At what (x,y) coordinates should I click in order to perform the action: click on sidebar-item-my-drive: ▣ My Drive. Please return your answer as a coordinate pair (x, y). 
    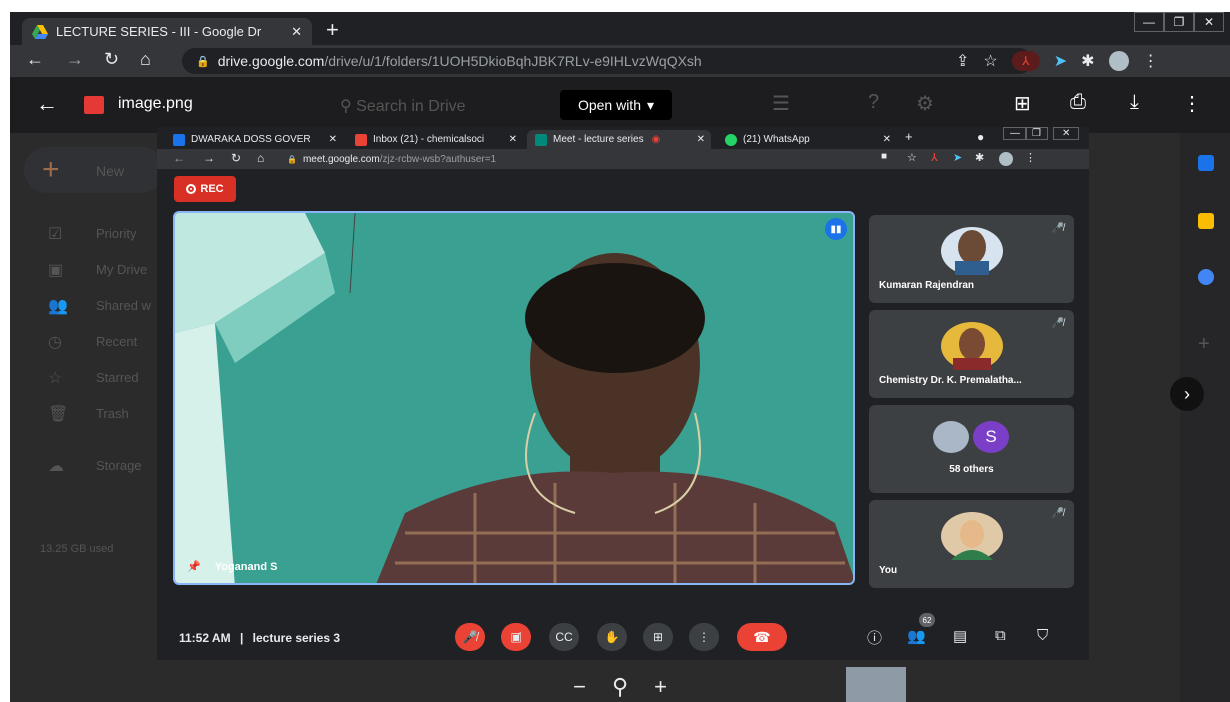
    Looking at the image, I should click on (85, 270).